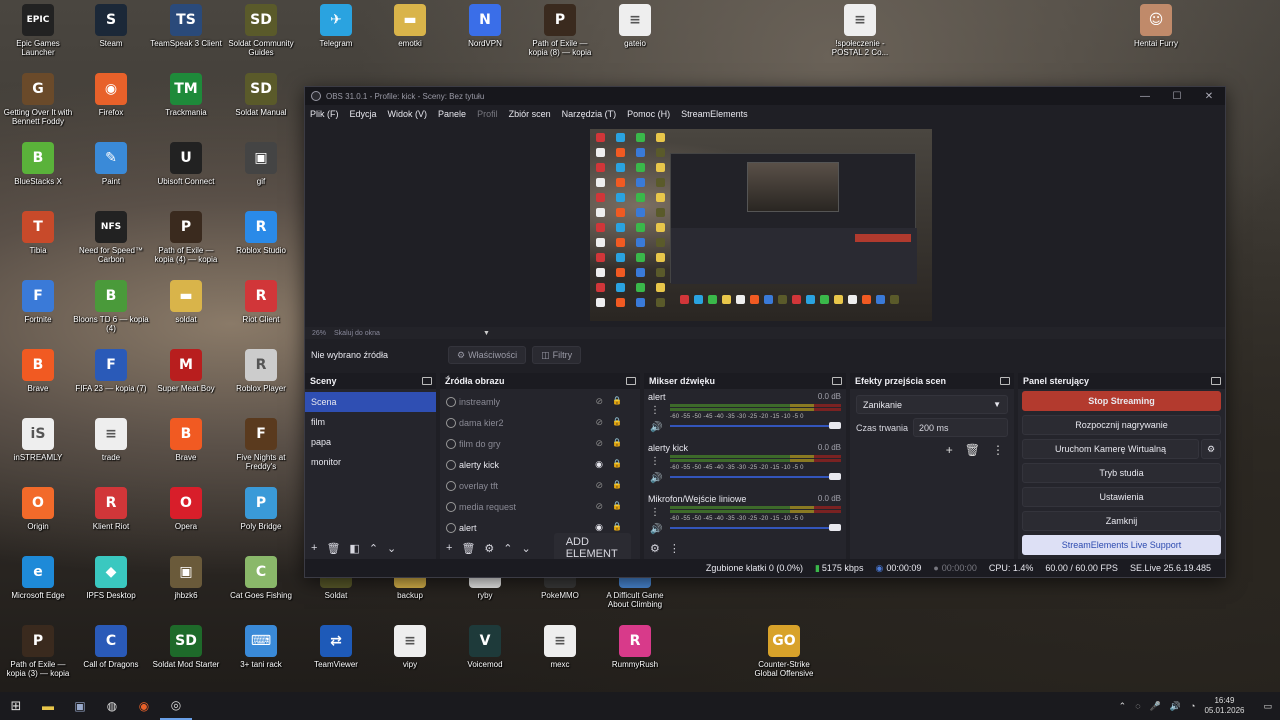 The image size is (1280, 720). What do you see at coordinates (370, 422) in the screenshot?
I see `scene-item: film` at bounding box center [370, 422].